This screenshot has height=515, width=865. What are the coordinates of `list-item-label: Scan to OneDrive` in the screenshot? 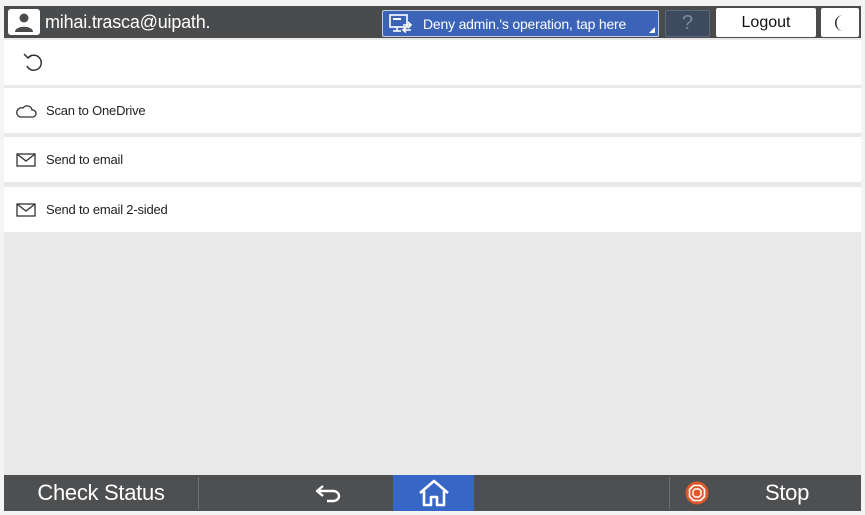 It's located at (96, 110).